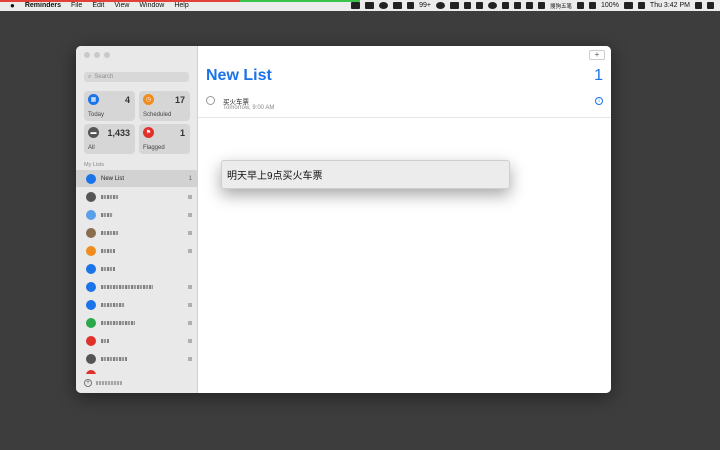  Describe the element at coordinates (113, 178) in the screenshot. I see `list-name: New List` at that location.